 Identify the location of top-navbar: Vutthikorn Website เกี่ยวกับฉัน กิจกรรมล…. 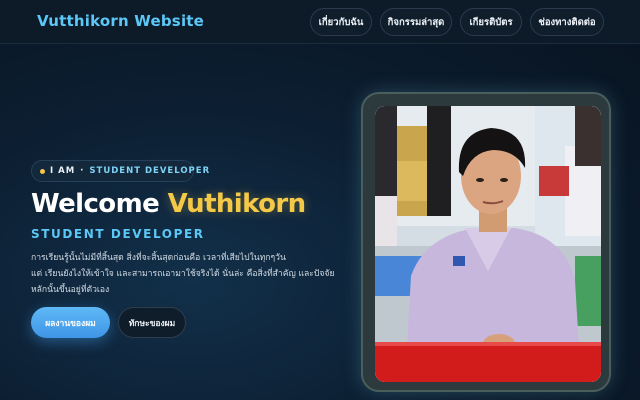
(320, 22).